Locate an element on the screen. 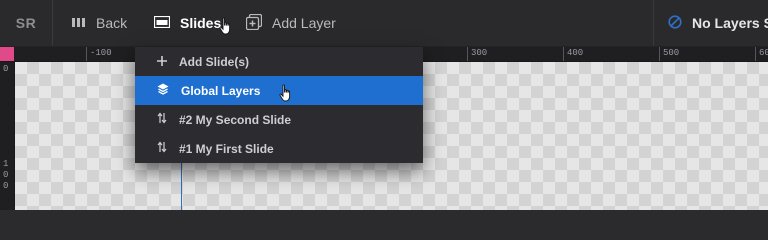 This screenshot has height=240, width=768. menu-item-slide-2: #2 My Second Slide is located at coordinates (279, 119).